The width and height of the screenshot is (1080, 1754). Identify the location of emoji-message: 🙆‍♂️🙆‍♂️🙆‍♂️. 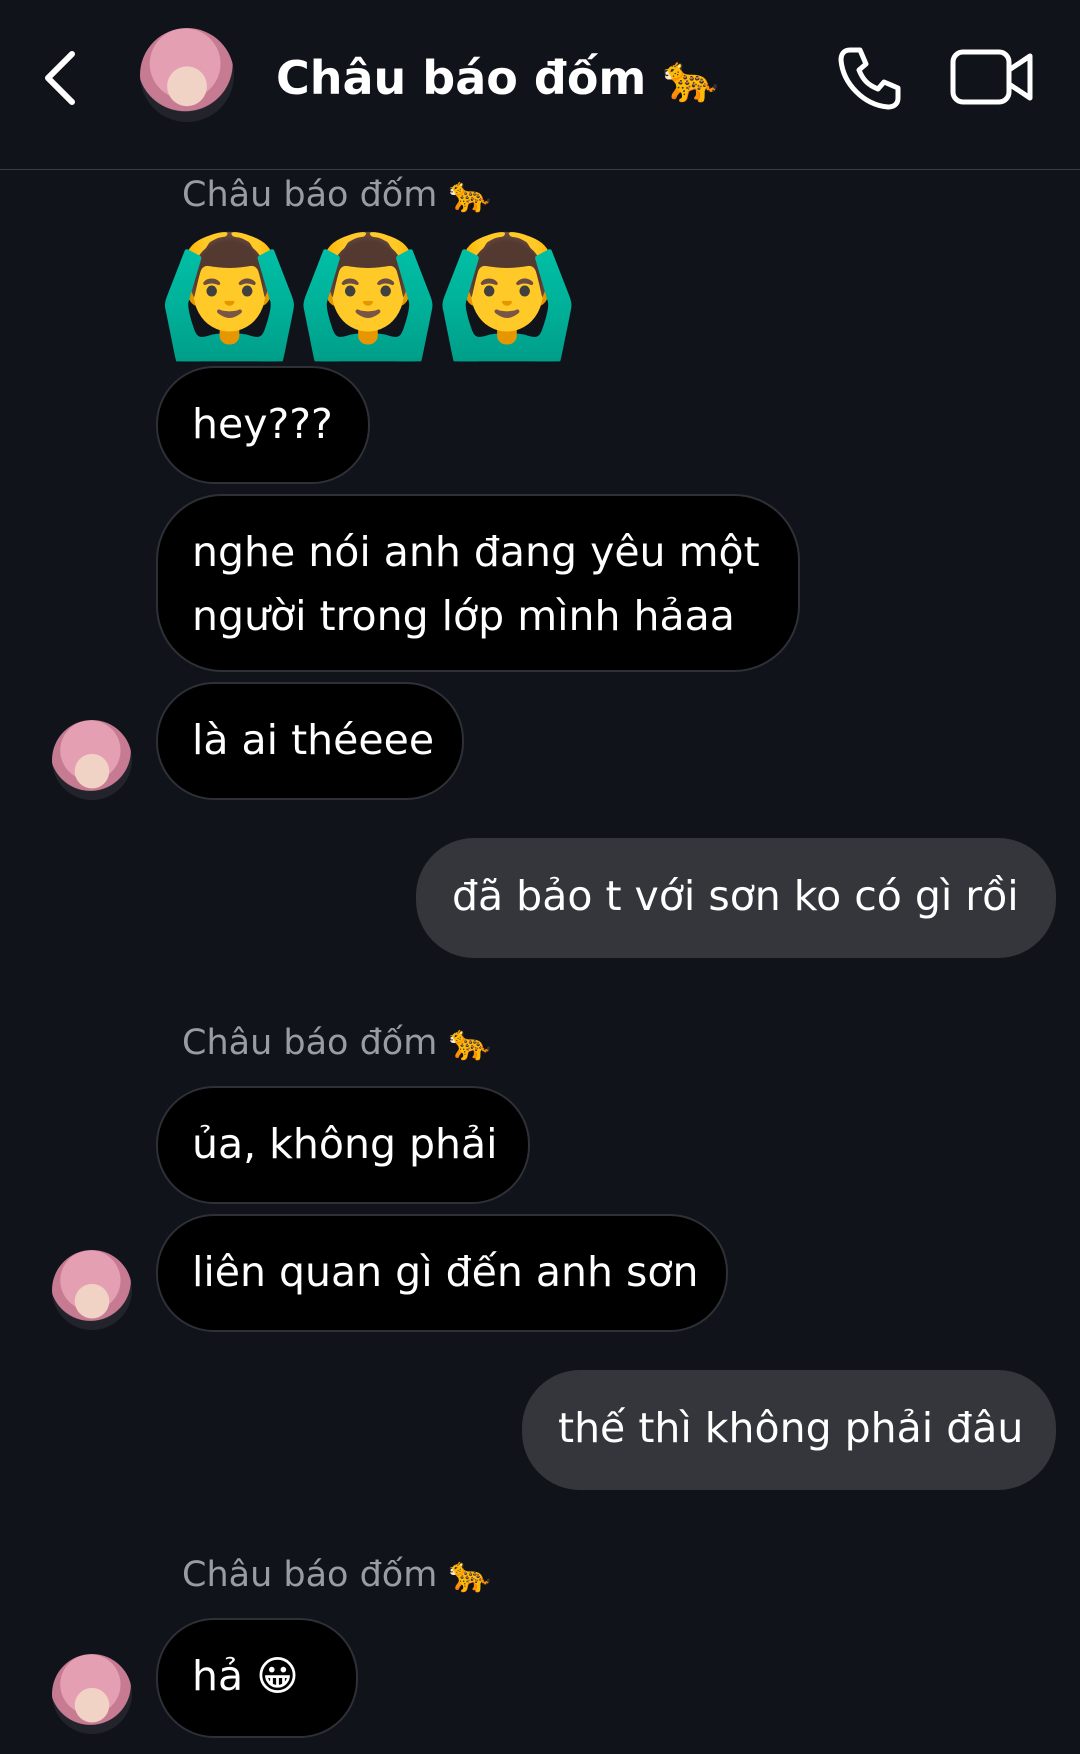
(368, 296).